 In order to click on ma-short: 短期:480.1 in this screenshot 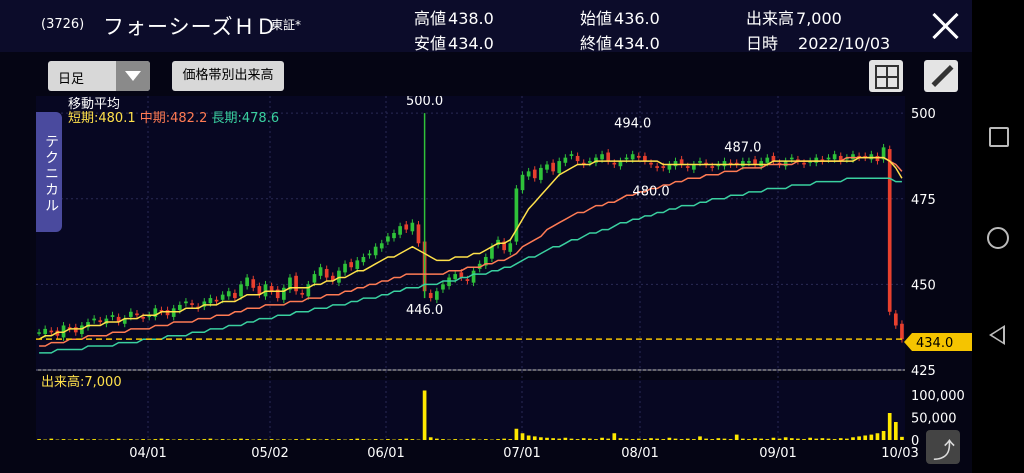, I will do `click(102, 118)`.